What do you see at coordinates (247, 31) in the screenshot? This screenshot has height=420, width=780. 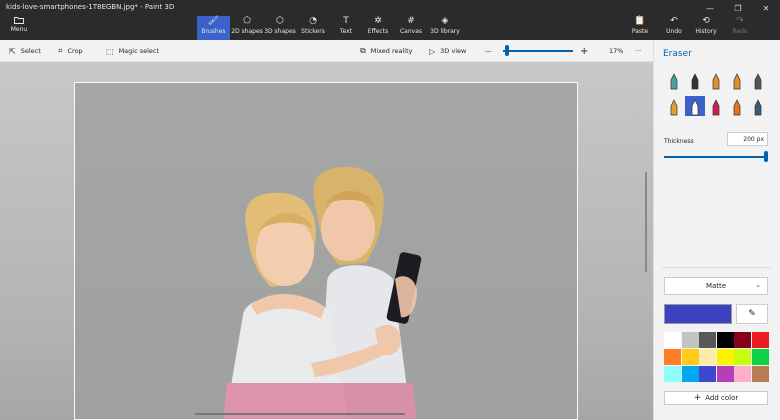 I see `tab-2d-shapes-label: 2D shapes` at bounding box center [247, 31].